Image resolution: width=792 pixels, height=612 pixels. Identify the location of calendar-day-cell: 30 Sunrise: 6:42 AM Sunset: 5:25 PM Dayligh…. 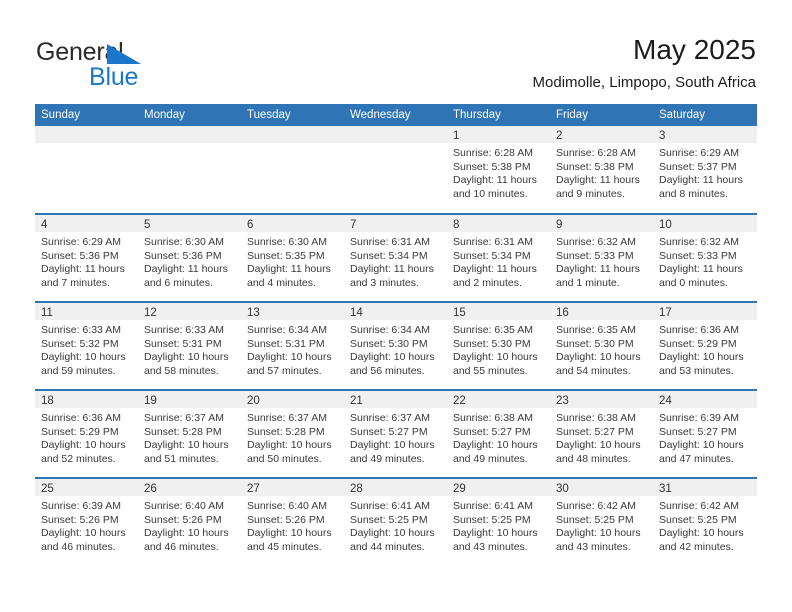
(601, 521).